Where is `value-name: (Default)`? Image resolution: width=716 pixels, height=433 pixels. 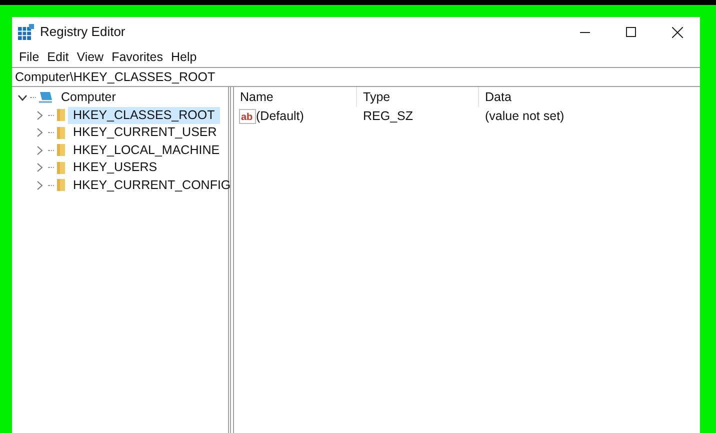
value-name: (Default) is located at coordinates (280, 116).